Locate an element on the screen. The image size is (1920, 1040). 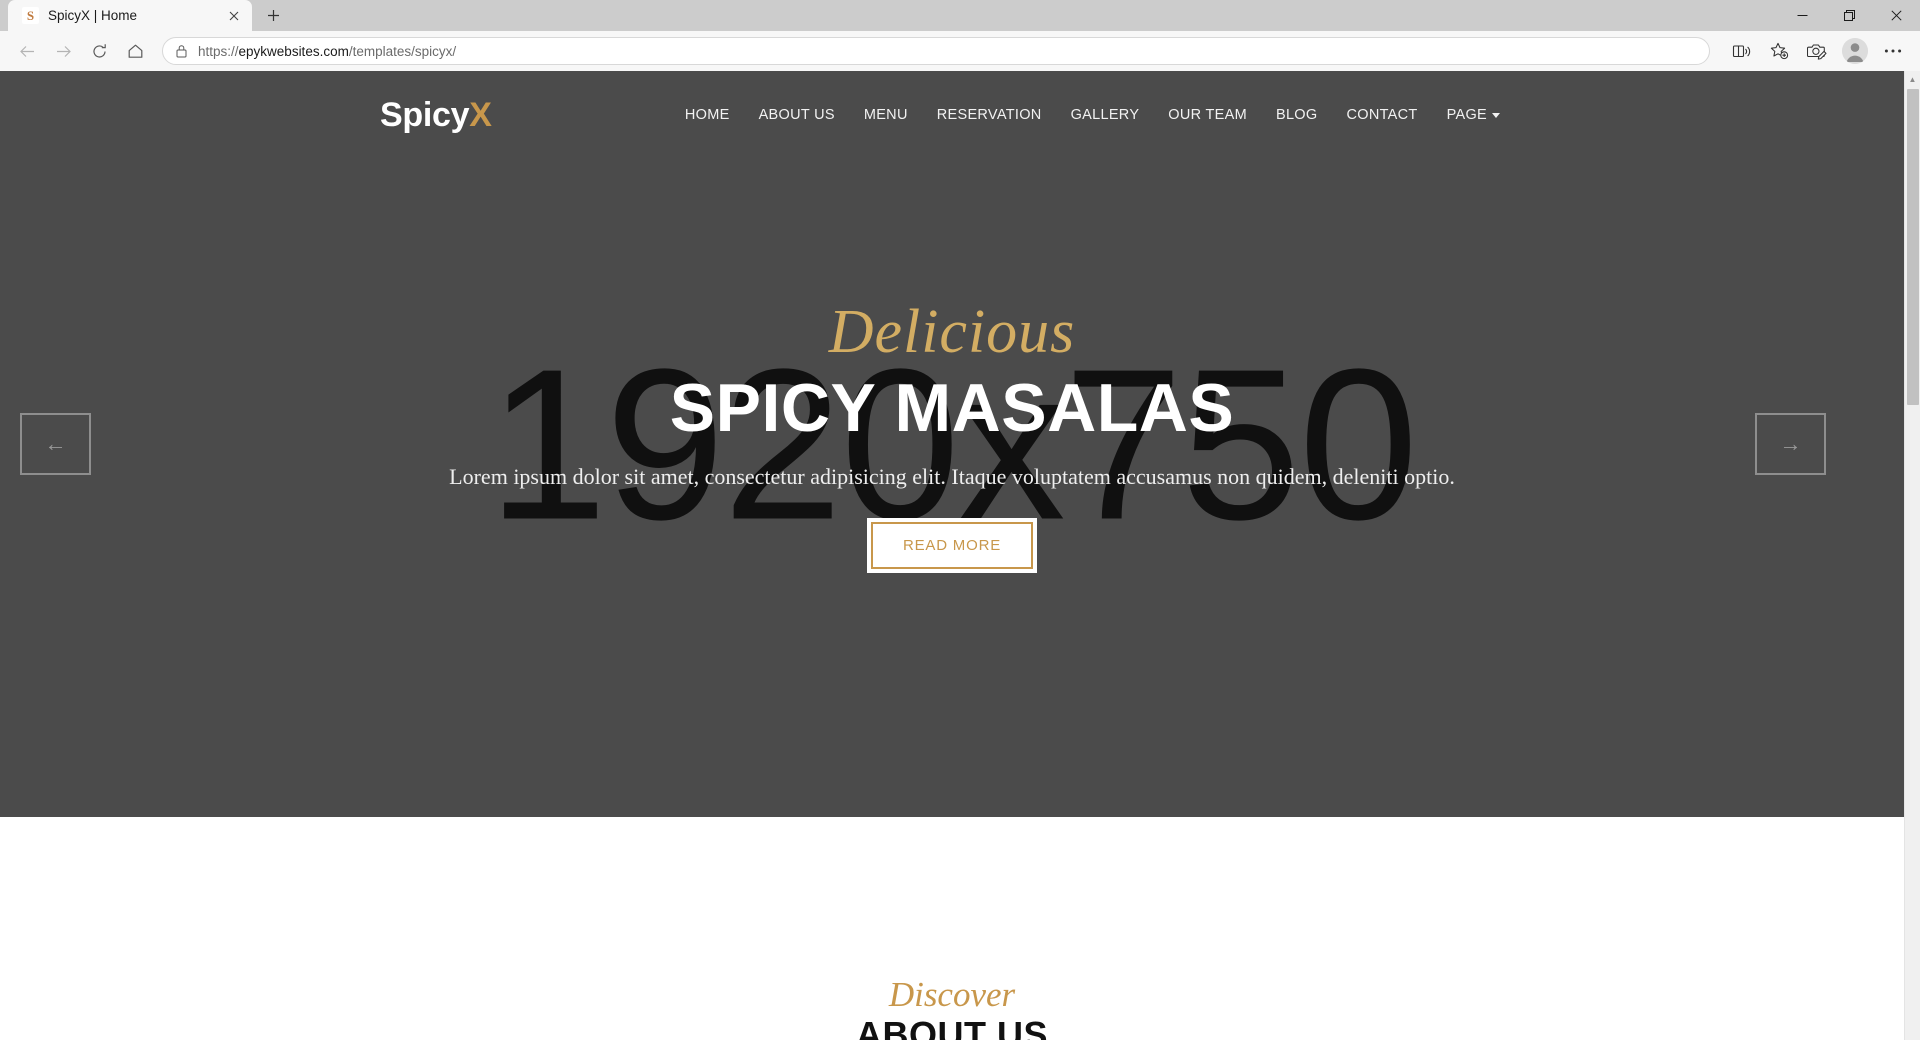
read-aloud-icon is located at coordinates (1741, 51).